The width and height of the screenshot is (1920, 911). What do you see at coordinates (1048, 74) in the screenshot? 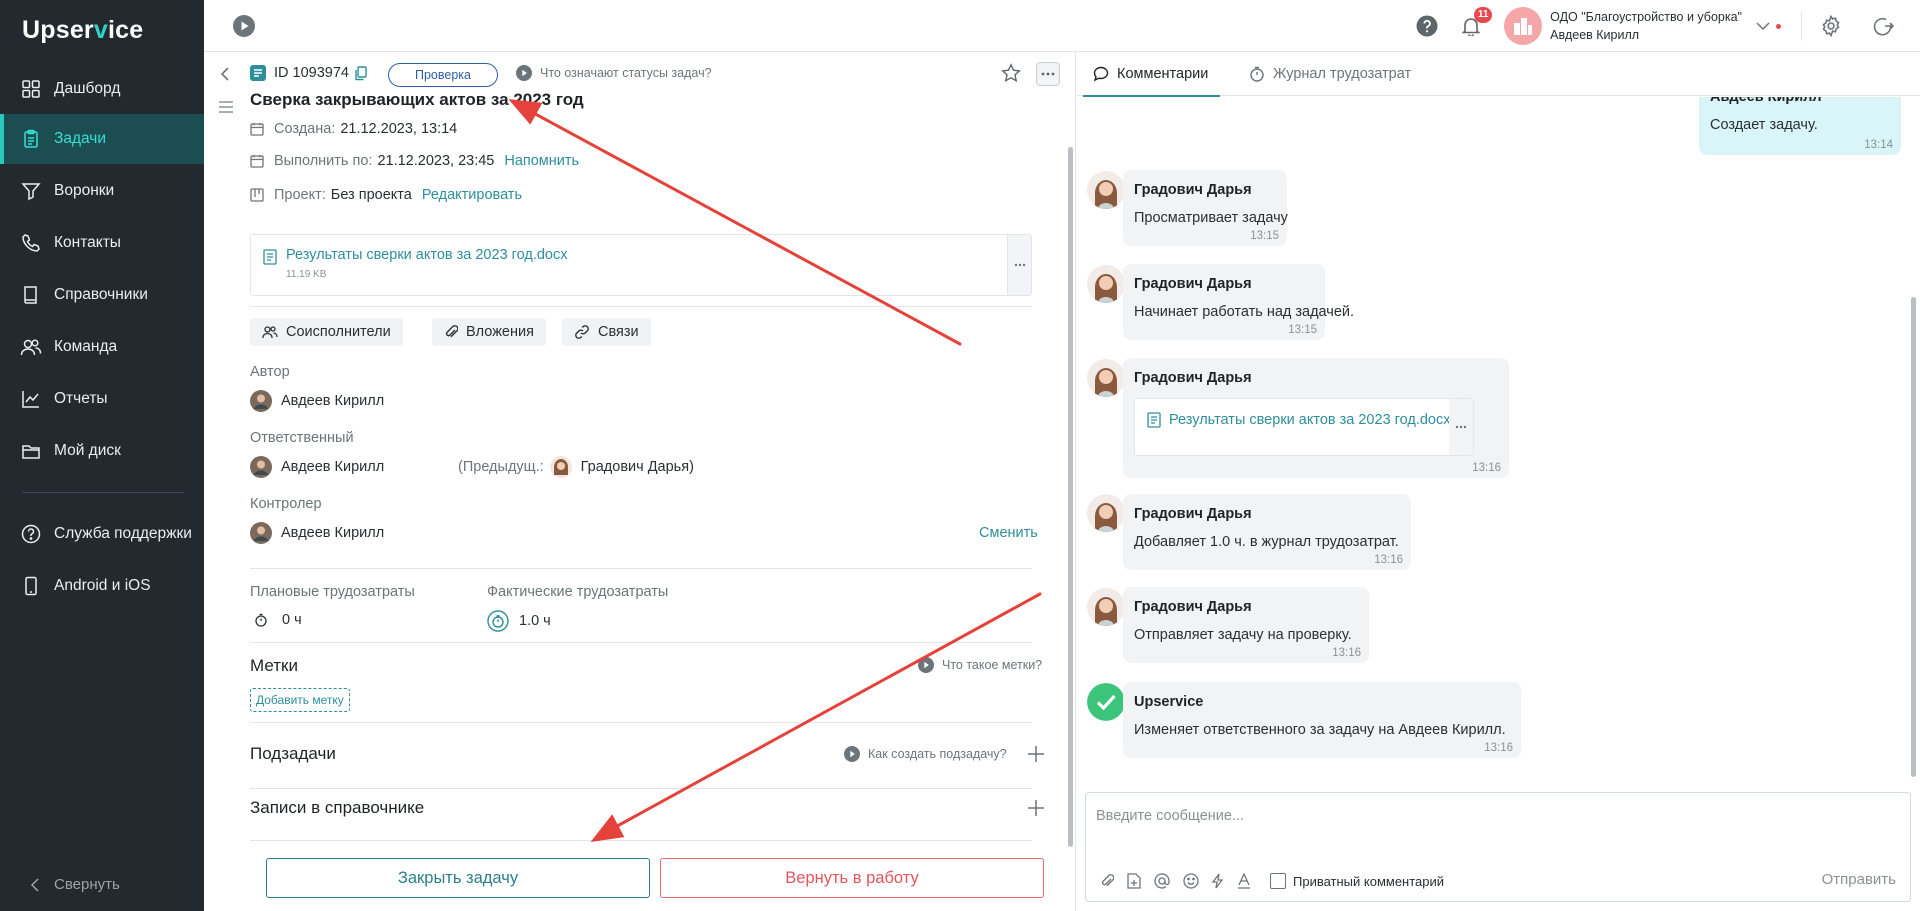
I see `more-options-button` at bounding box center [1048, 74].